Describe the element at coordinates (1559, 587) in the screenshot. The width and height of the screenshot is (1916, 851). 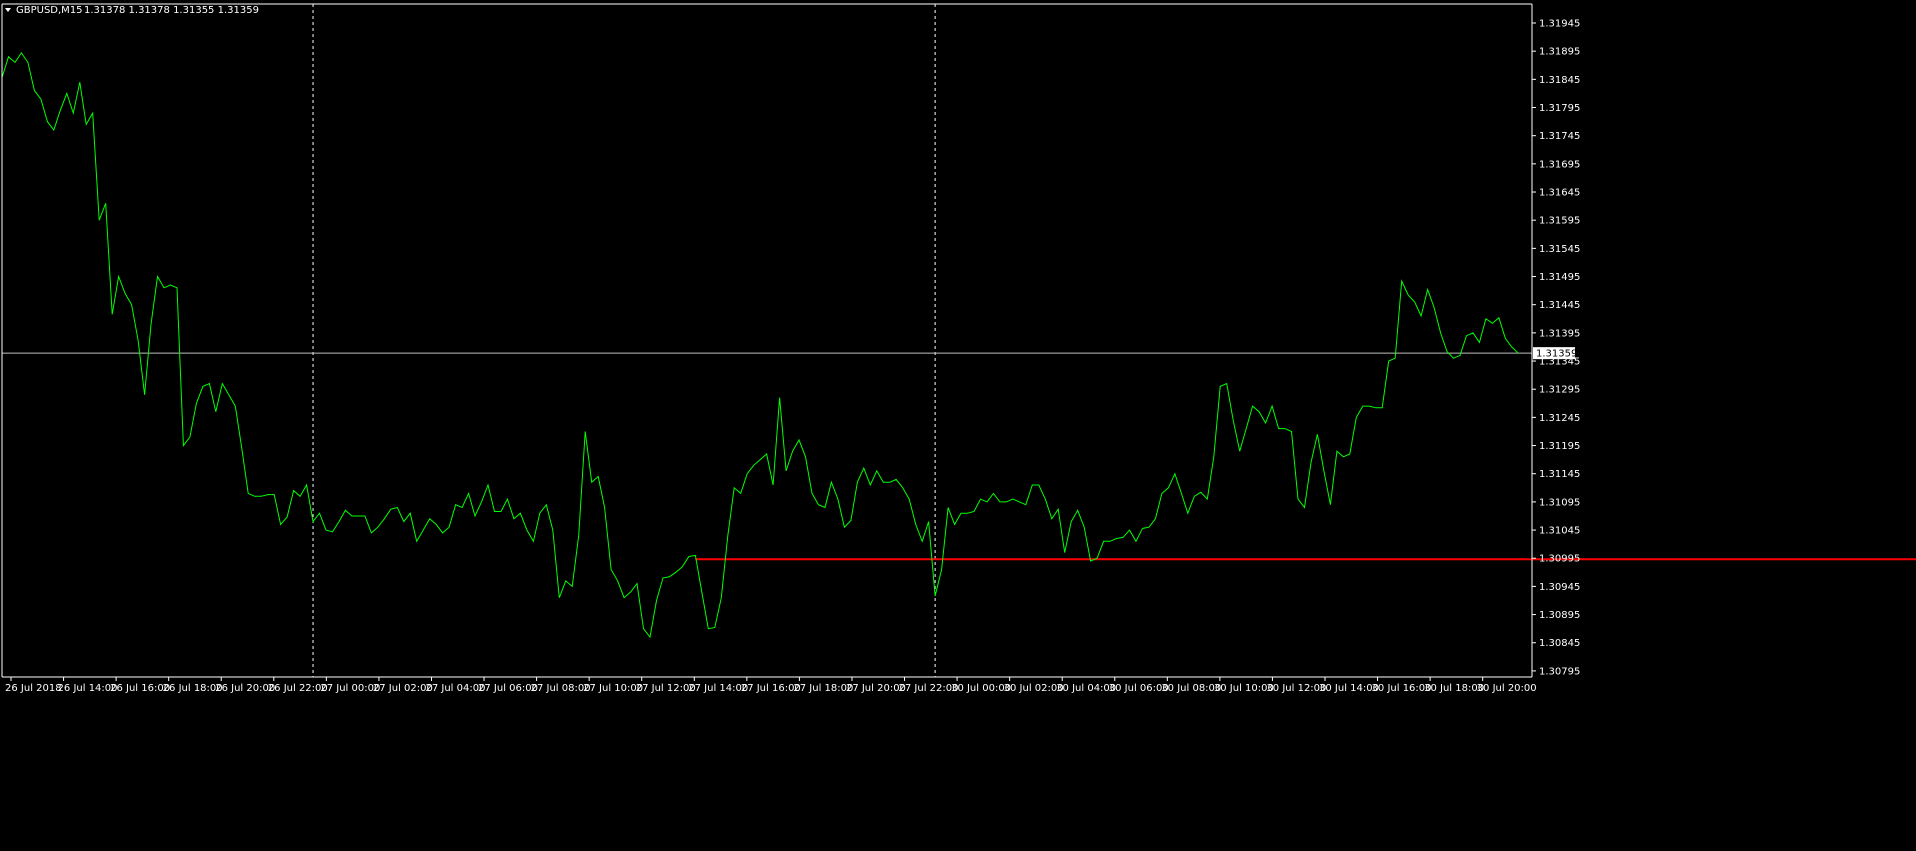
I see `y-tick-label: 1.30945` at that location.